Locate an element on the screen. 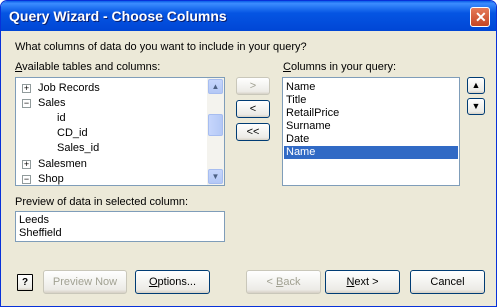  preview-box: Leeds Sheffield is located at coordinates (120, 226).